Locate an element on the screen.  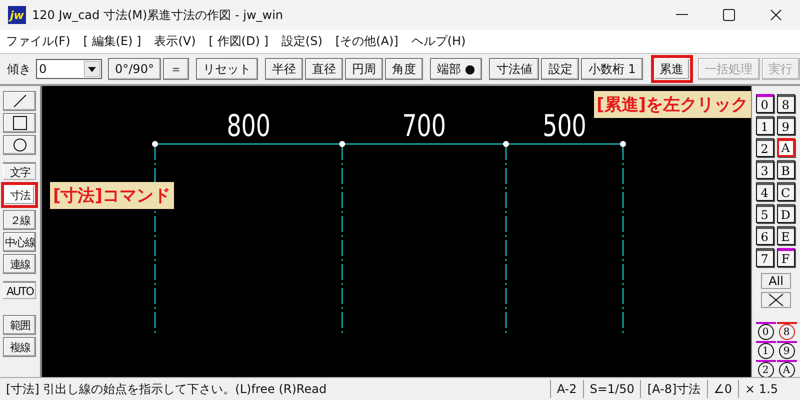
layer-group-button: A is located at coordinates (786, 369).